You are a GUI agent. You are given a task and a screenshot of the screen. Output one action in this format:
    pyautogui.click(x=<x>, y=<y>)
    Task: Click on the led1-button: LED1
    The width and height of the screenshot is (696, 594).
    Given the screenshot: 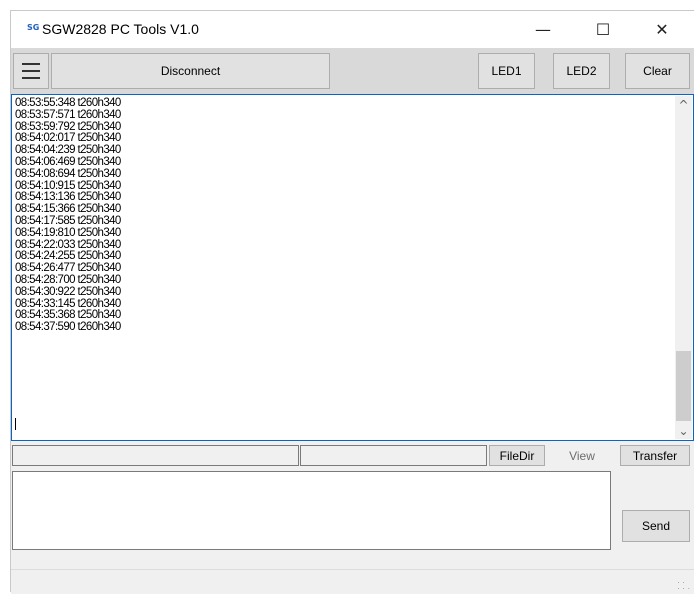 What is the action you would take?
    pyautogui.click(x=506, y=71)
    